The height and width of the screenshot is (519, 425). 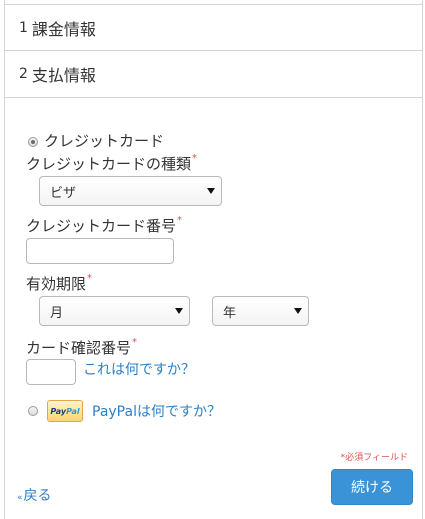 I want to click on expiry-label: 有効期限*, so click(x=59, y=283).